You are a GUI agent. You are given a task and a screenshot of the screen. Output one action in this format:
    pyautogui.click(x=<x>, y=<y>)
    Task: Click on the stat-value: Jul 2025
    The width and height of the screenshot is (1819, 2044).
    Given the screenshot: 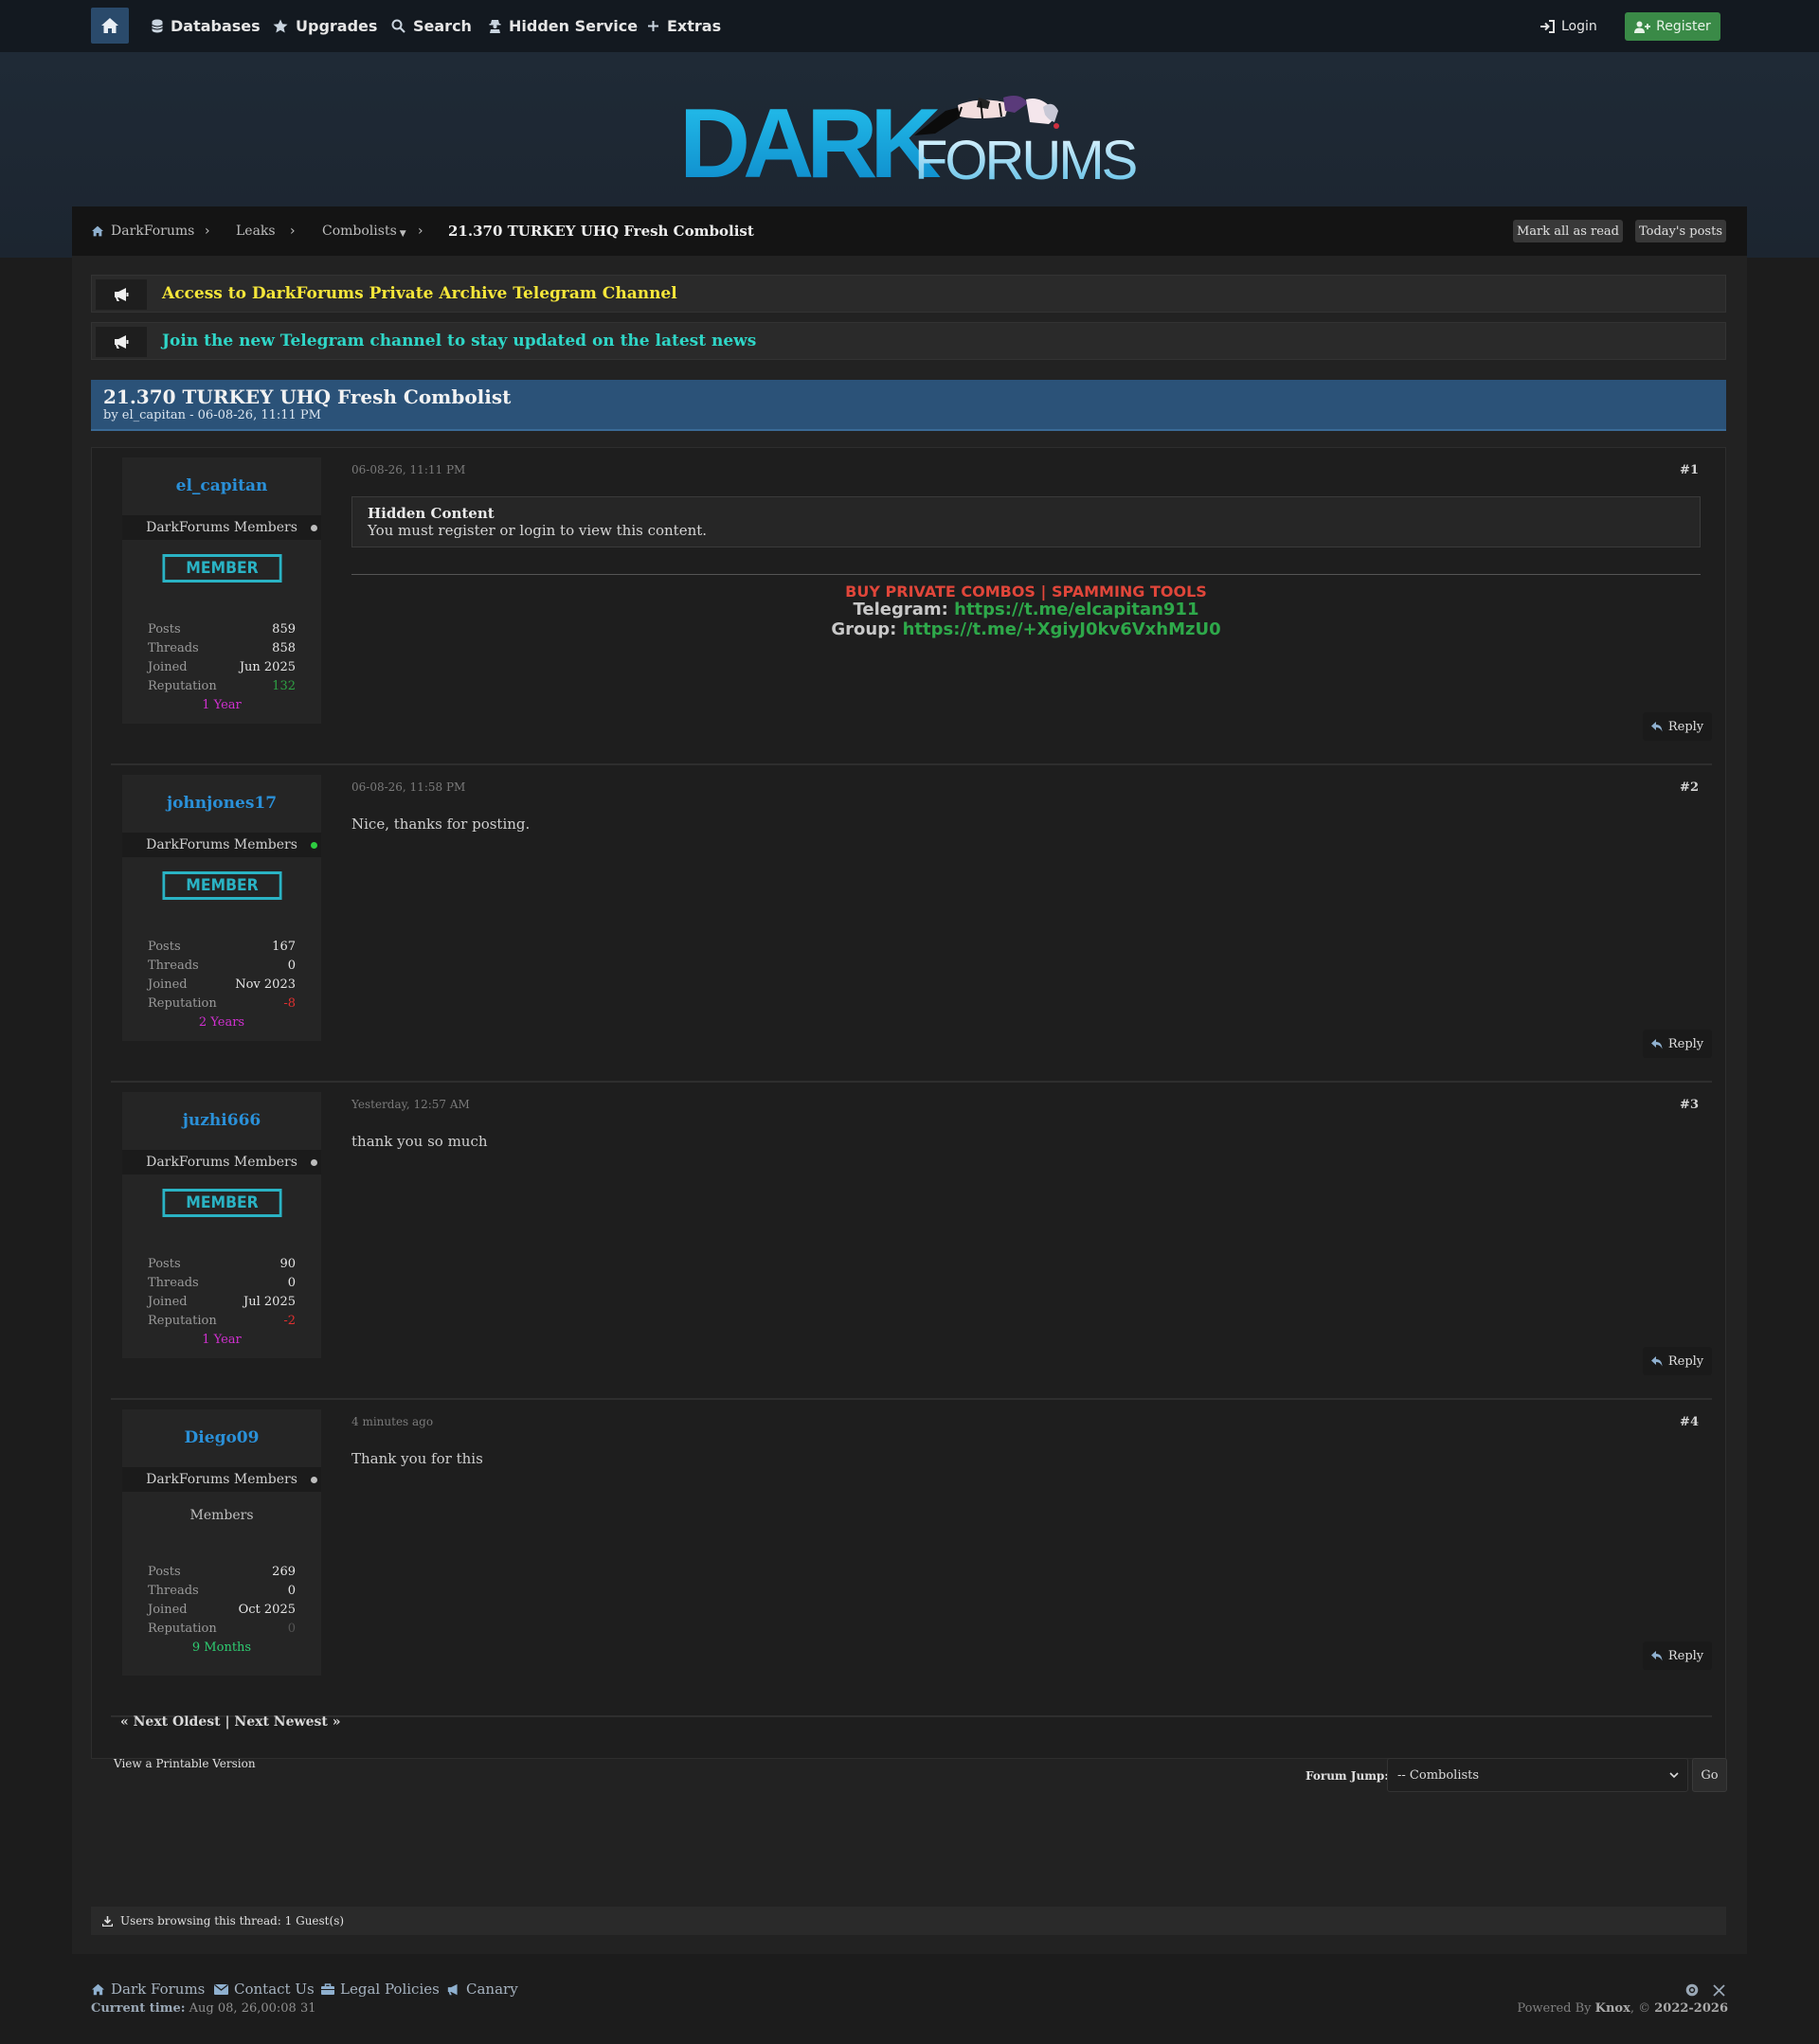 What is the action you would take?
    pyautogui.click(x=269, y=1302)
    